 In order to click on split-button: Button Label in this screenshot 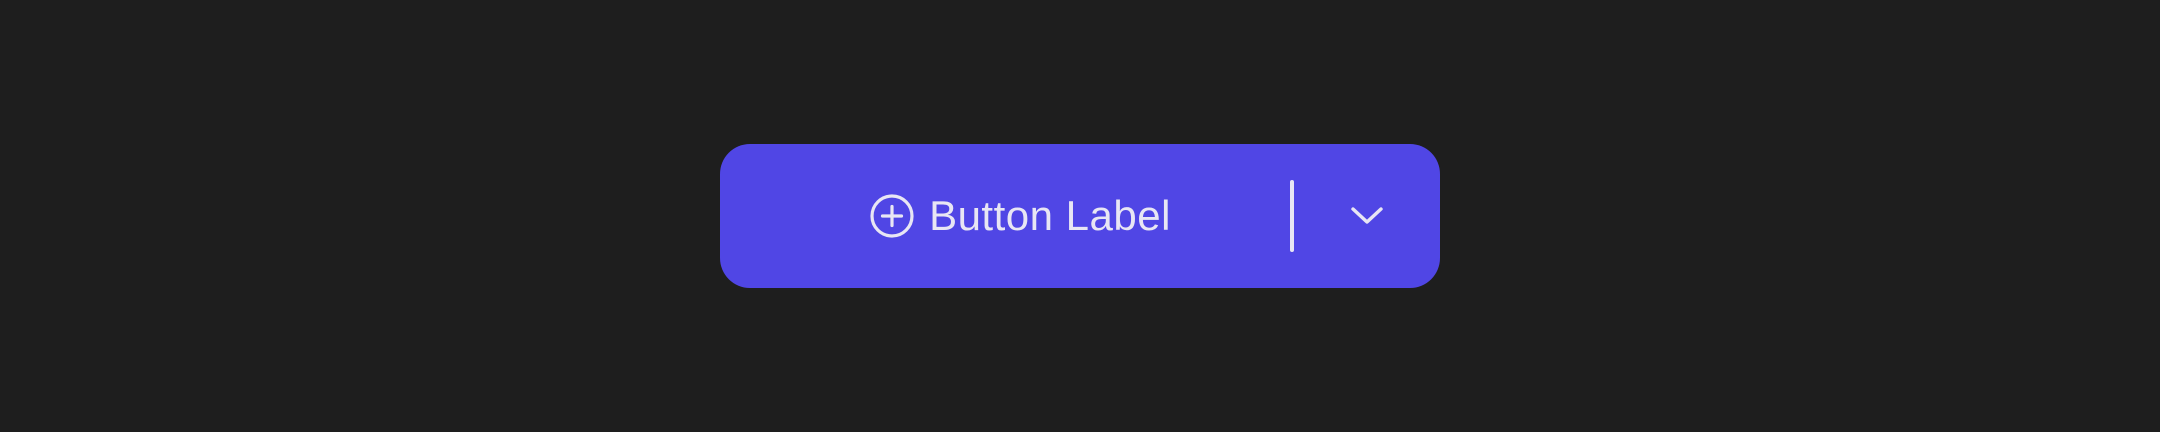, I will do `click(1080, 216)`.